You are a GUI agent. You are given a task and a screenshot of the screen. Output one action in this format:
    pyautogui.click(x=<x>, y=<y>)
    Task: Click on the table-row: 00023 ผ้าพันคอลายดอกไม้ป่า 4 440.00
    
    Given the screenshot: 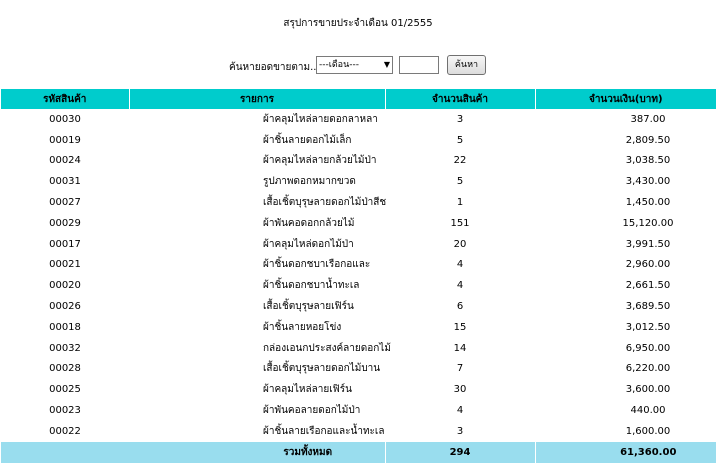 What is the action you would take?
    pyautogui.click(x=358, y=410)
    